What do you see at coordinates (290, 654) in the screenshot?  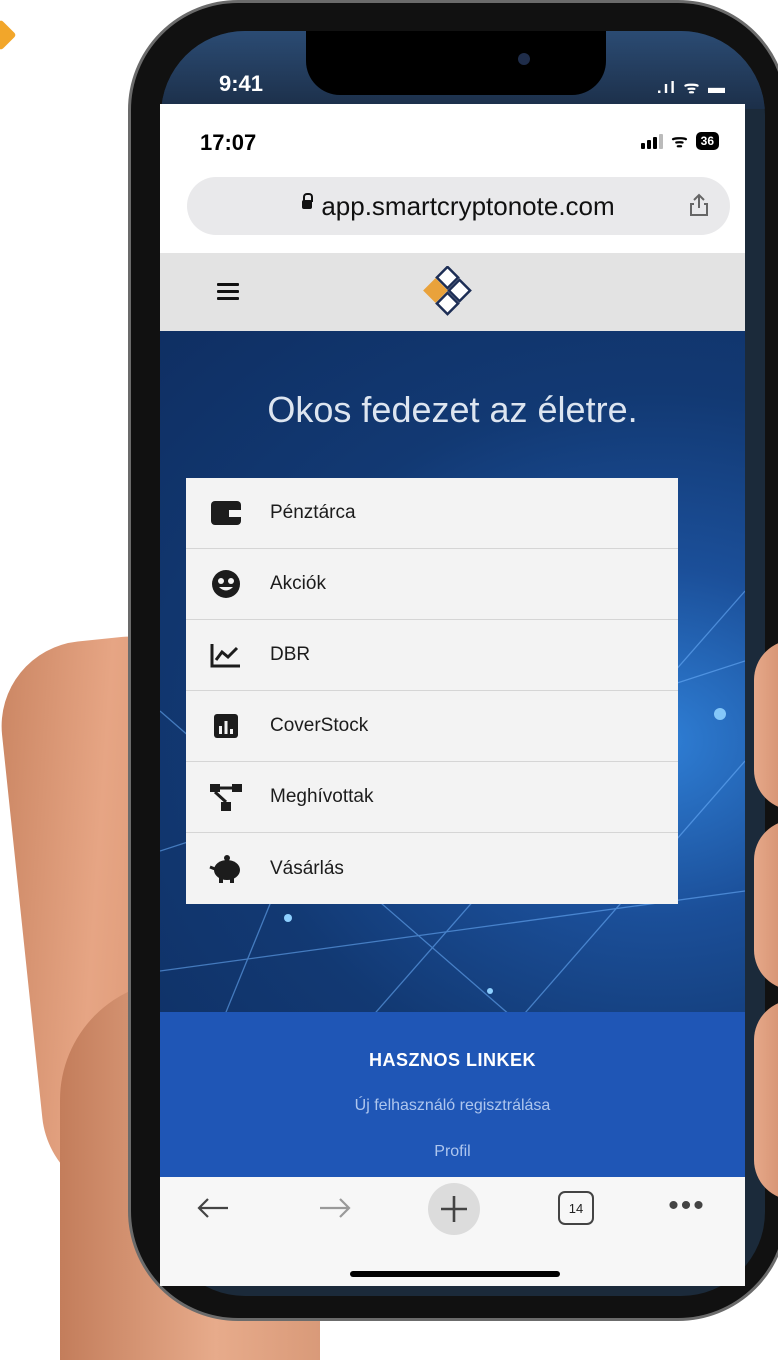 I see `menu-item-label: DBR` at bounding box center [290, 654].